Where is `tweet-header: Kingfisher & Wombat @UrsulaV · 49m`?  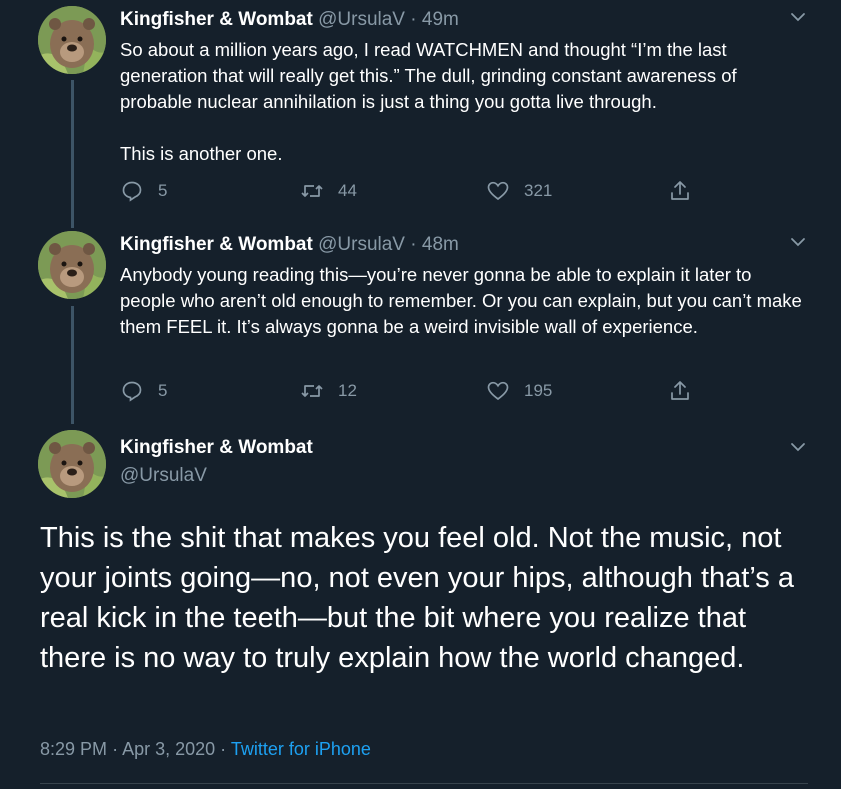 tweet-header: Kingfisher & Wombat @UrsulaV · 49m is located at coordinates (289, 20).